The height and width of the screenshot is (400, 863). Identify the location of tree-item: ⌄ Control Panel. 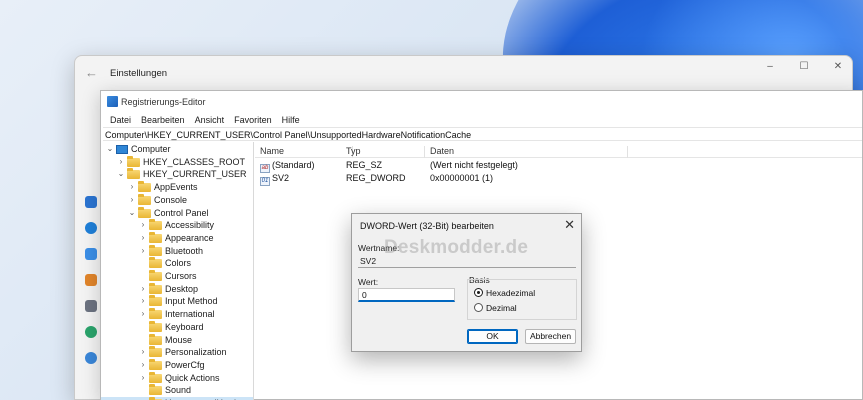
(177, 213).